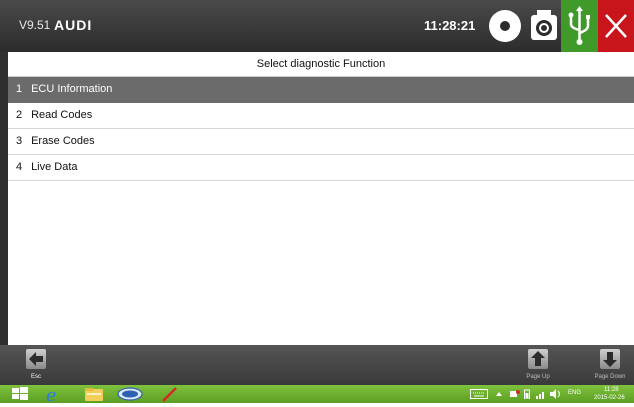  I want to click on record-dot, so click(505, 26).